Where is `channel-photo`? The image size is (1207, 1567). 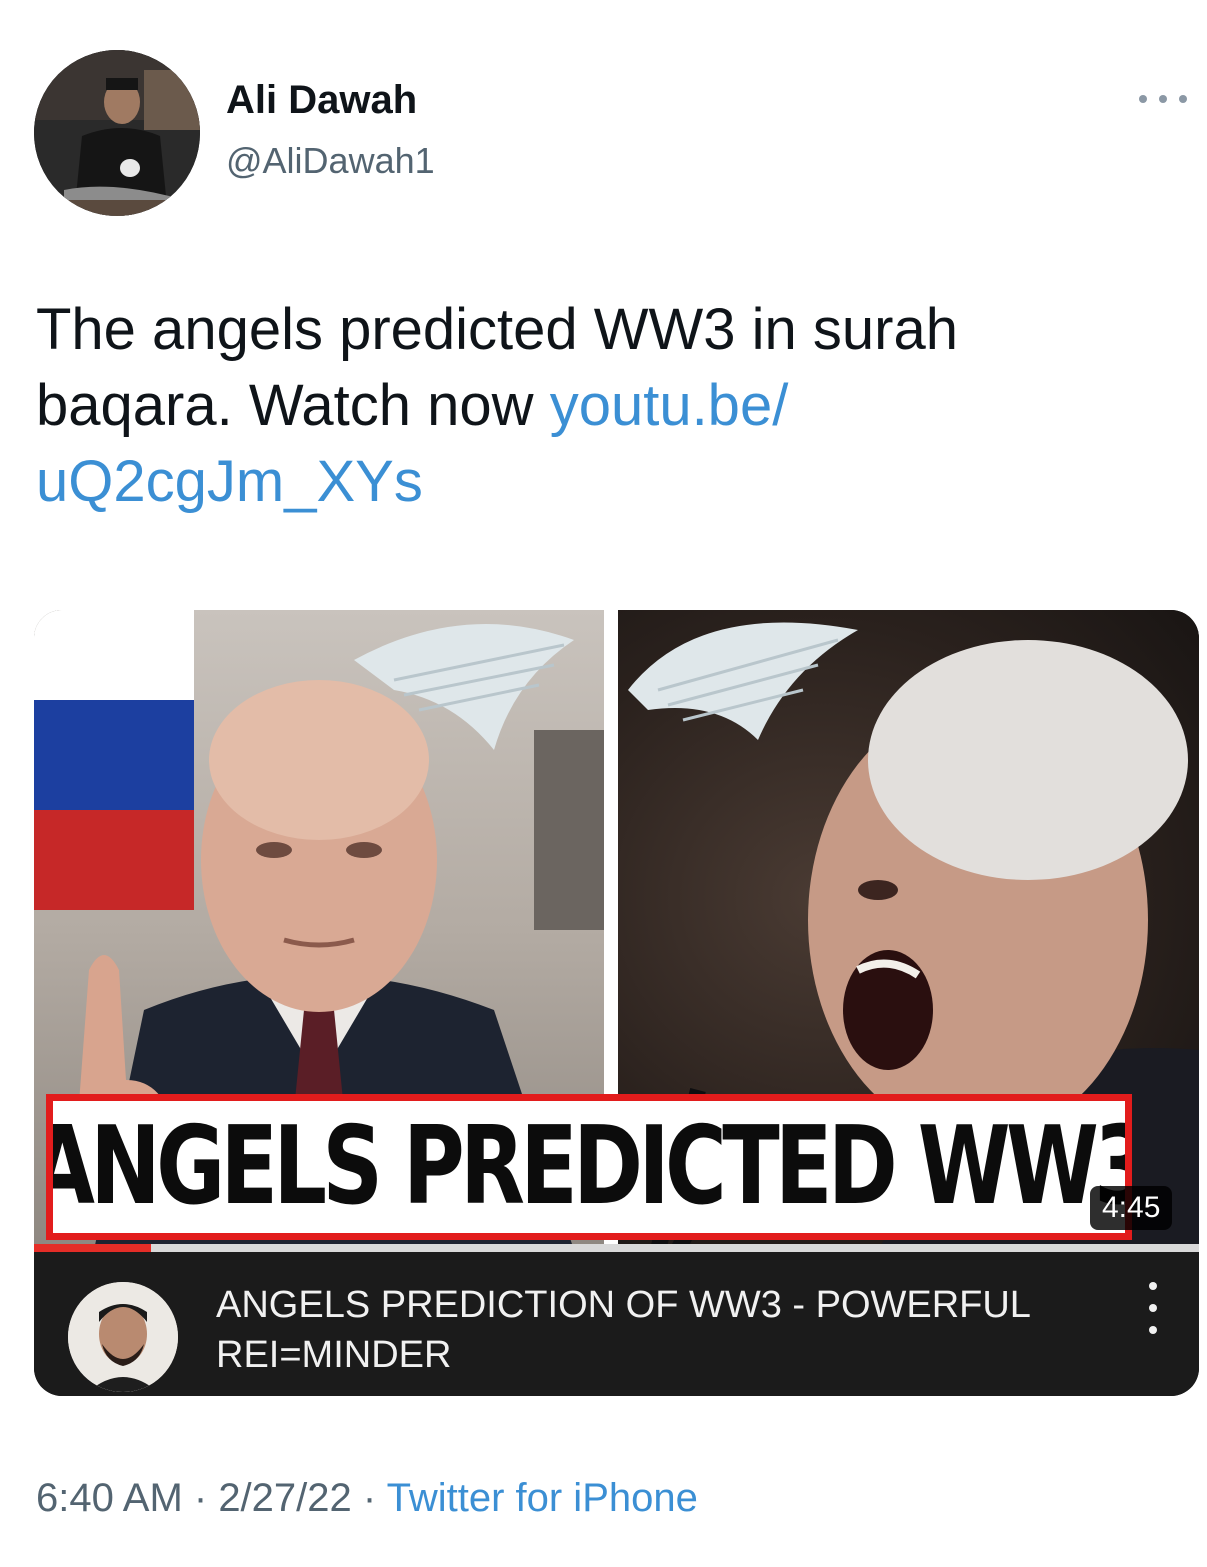 channel-photo is located at coordinates (123, 1337).